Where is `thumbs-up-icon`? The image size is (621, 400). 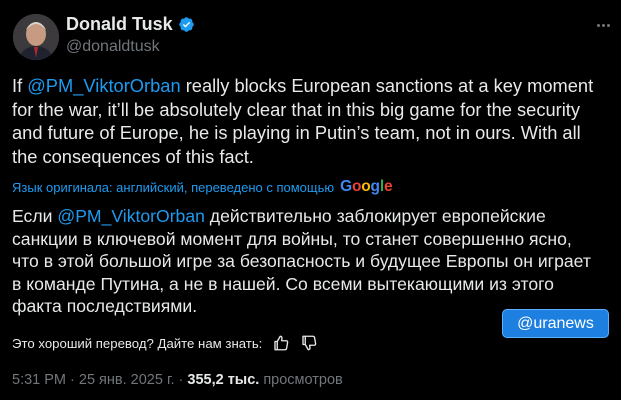 thumbs-up-icon is located at coordinates (281, 343).